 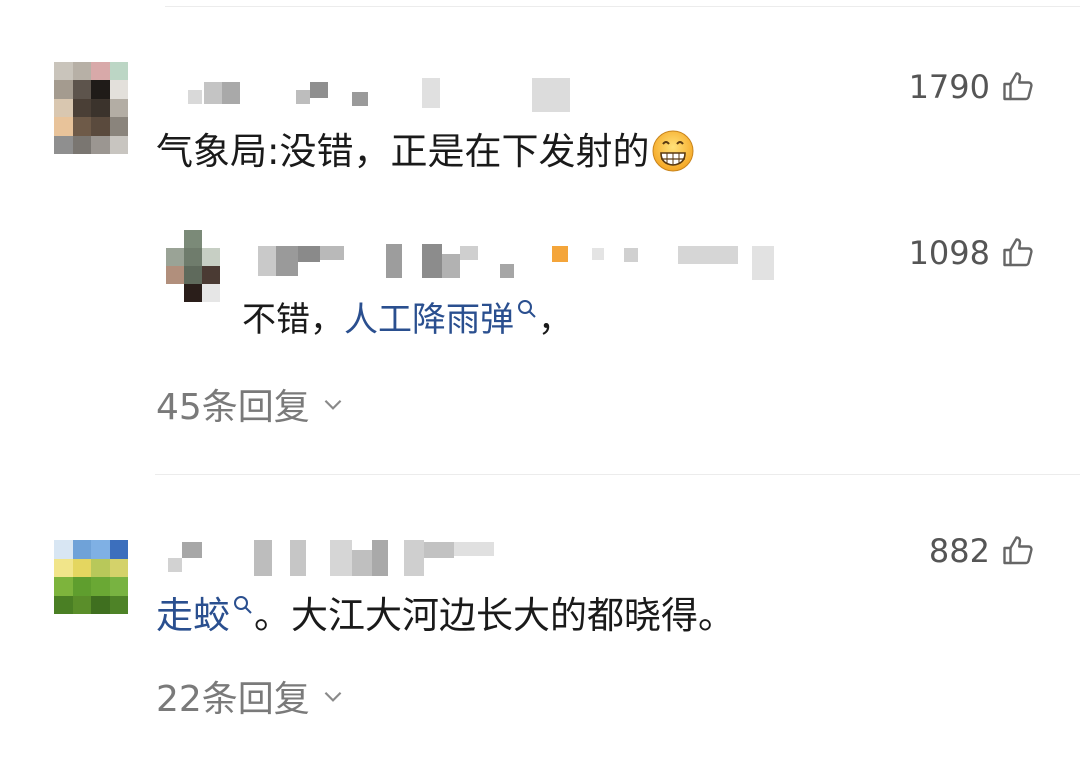 I want to click on like-count: 882, so click(x=982, y=551).